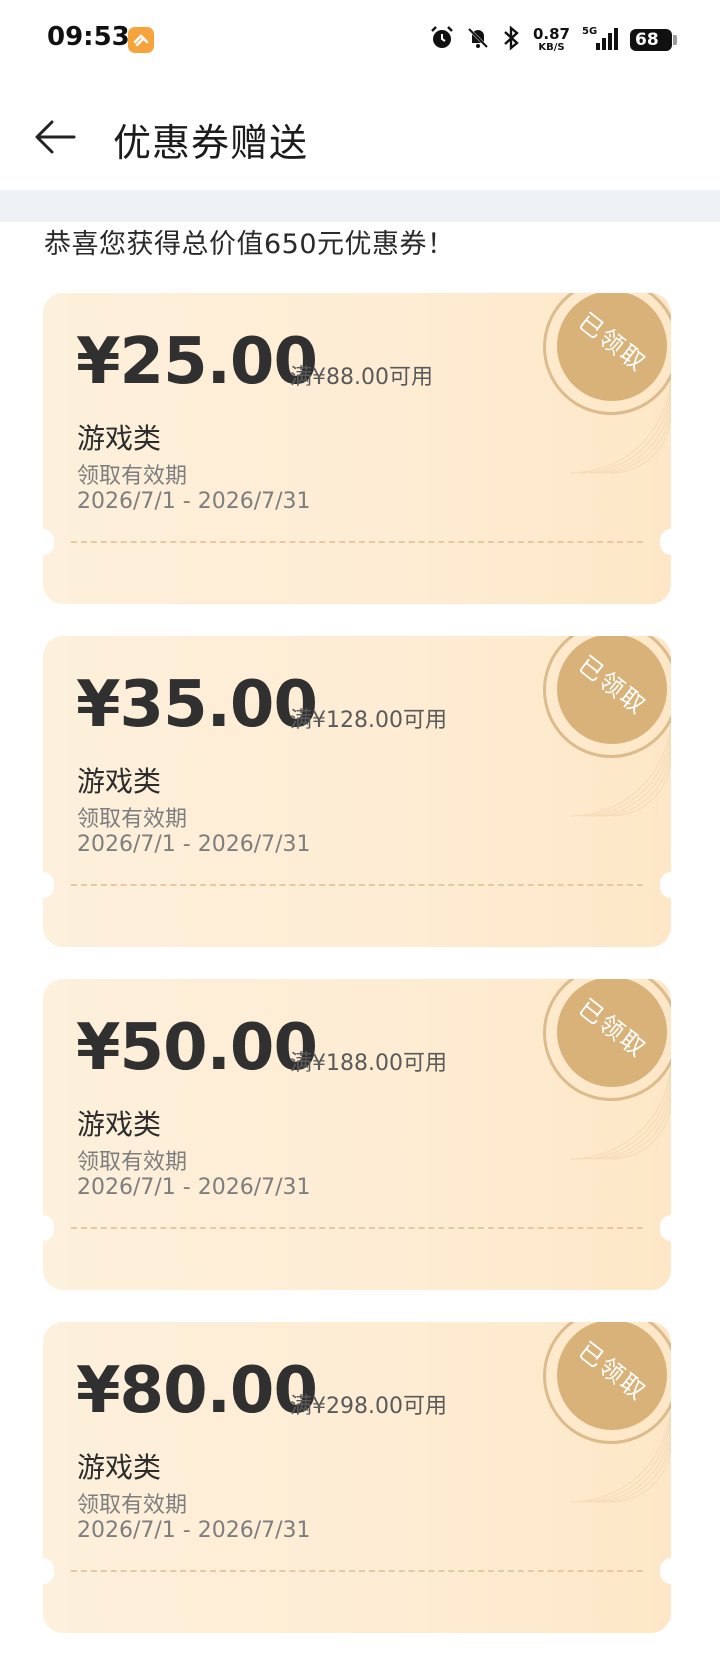  I want to click on coupon-amount: ¥25.00, so click(197, 362).